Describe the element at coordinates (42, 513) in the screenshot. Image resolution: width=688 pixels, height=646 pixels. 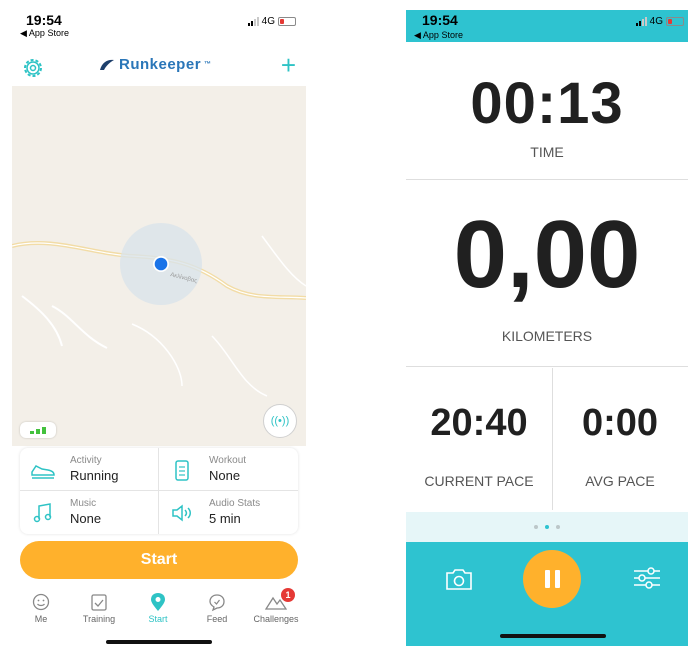
I see `music-note-icon` at that location.